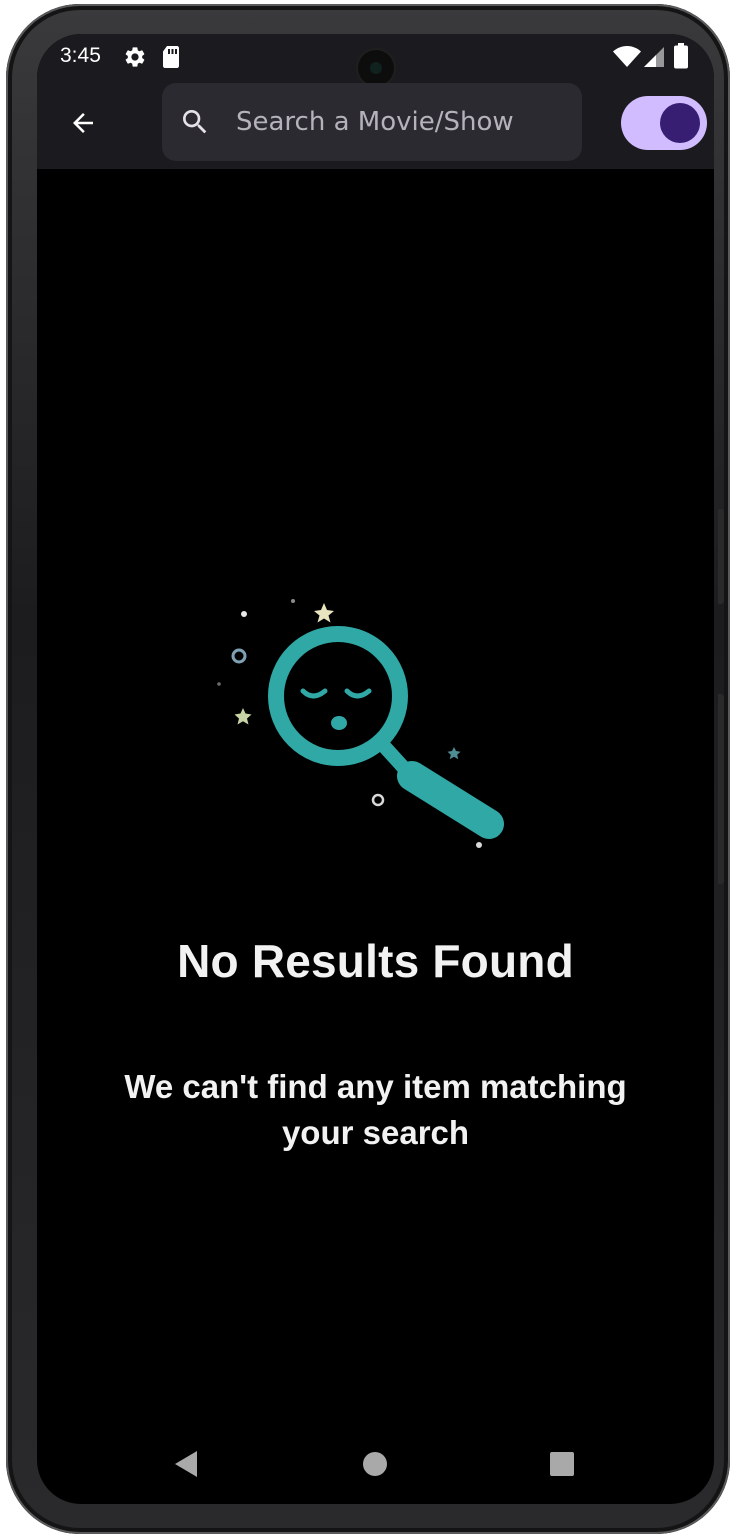 The height and width of the screenshot is (1538, 742). I want to click on triangle-back-icon, so click(186, 1464).